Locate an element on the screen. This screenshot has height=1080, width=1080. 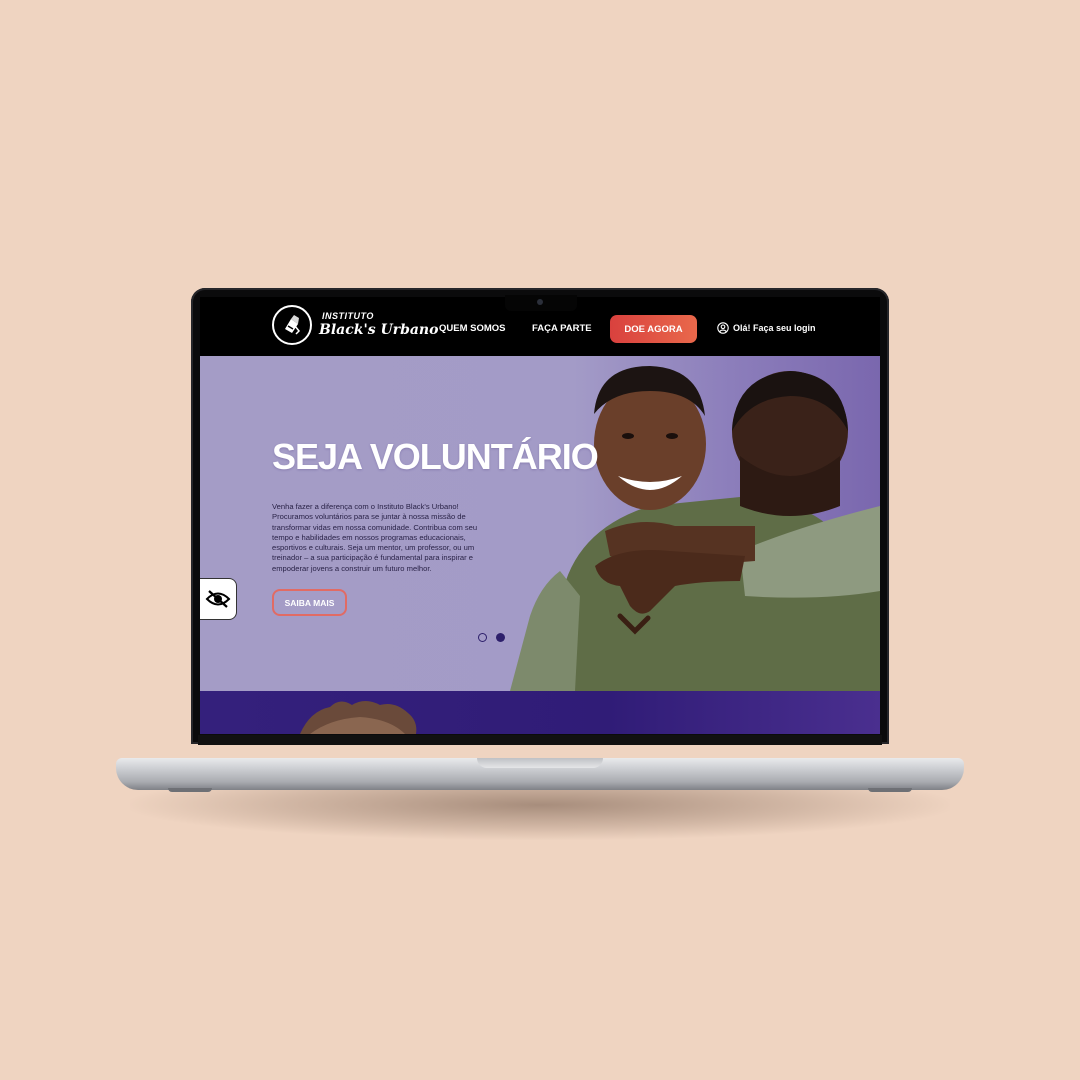
saiba-mais-button: SAIBA MAIS is located at coordinates (309, 602).